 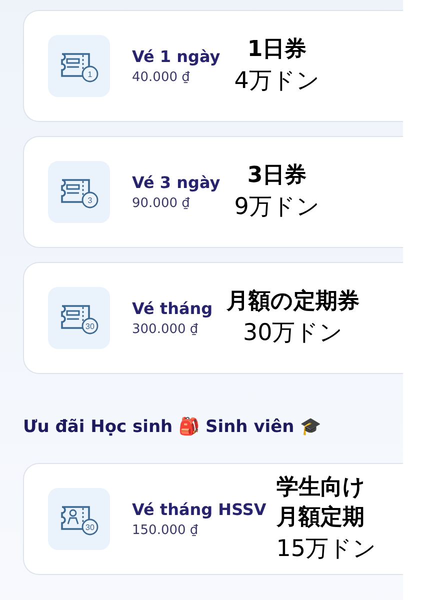 What do you see at coordinates (172, 426) in the screenshot?
I see `section-heading: Ưu đãi Học sinh 🎒 Sinh viên 🎓` at bounding box center [172, 426].